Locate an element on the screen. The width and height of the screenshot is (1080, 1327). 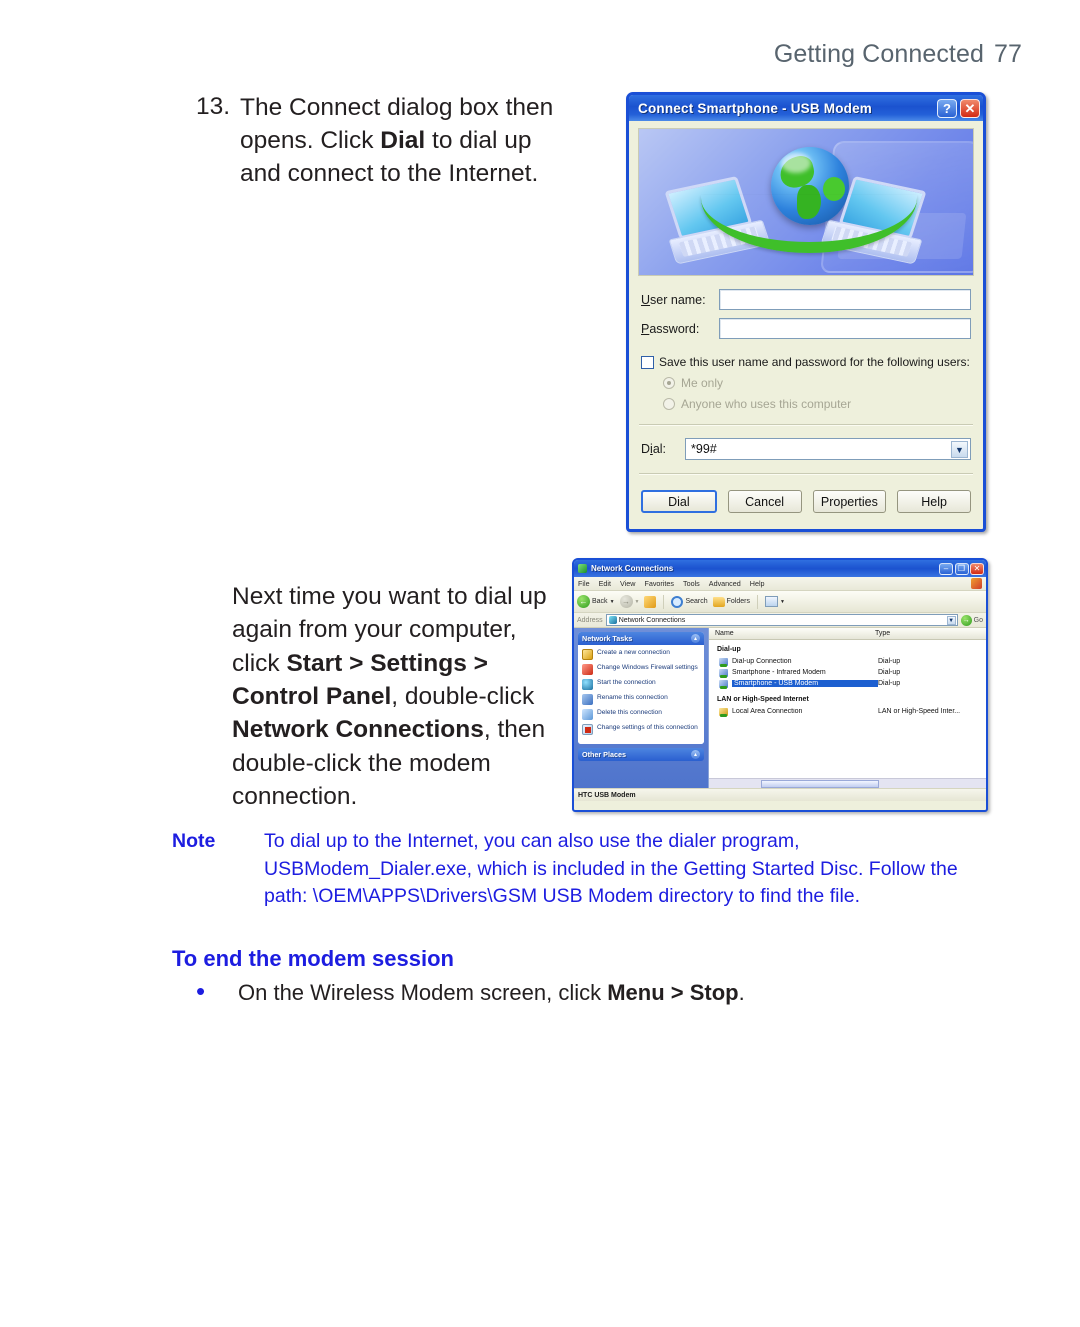
connect-dialog-banner-illustration is located at coordinates (806, 202).